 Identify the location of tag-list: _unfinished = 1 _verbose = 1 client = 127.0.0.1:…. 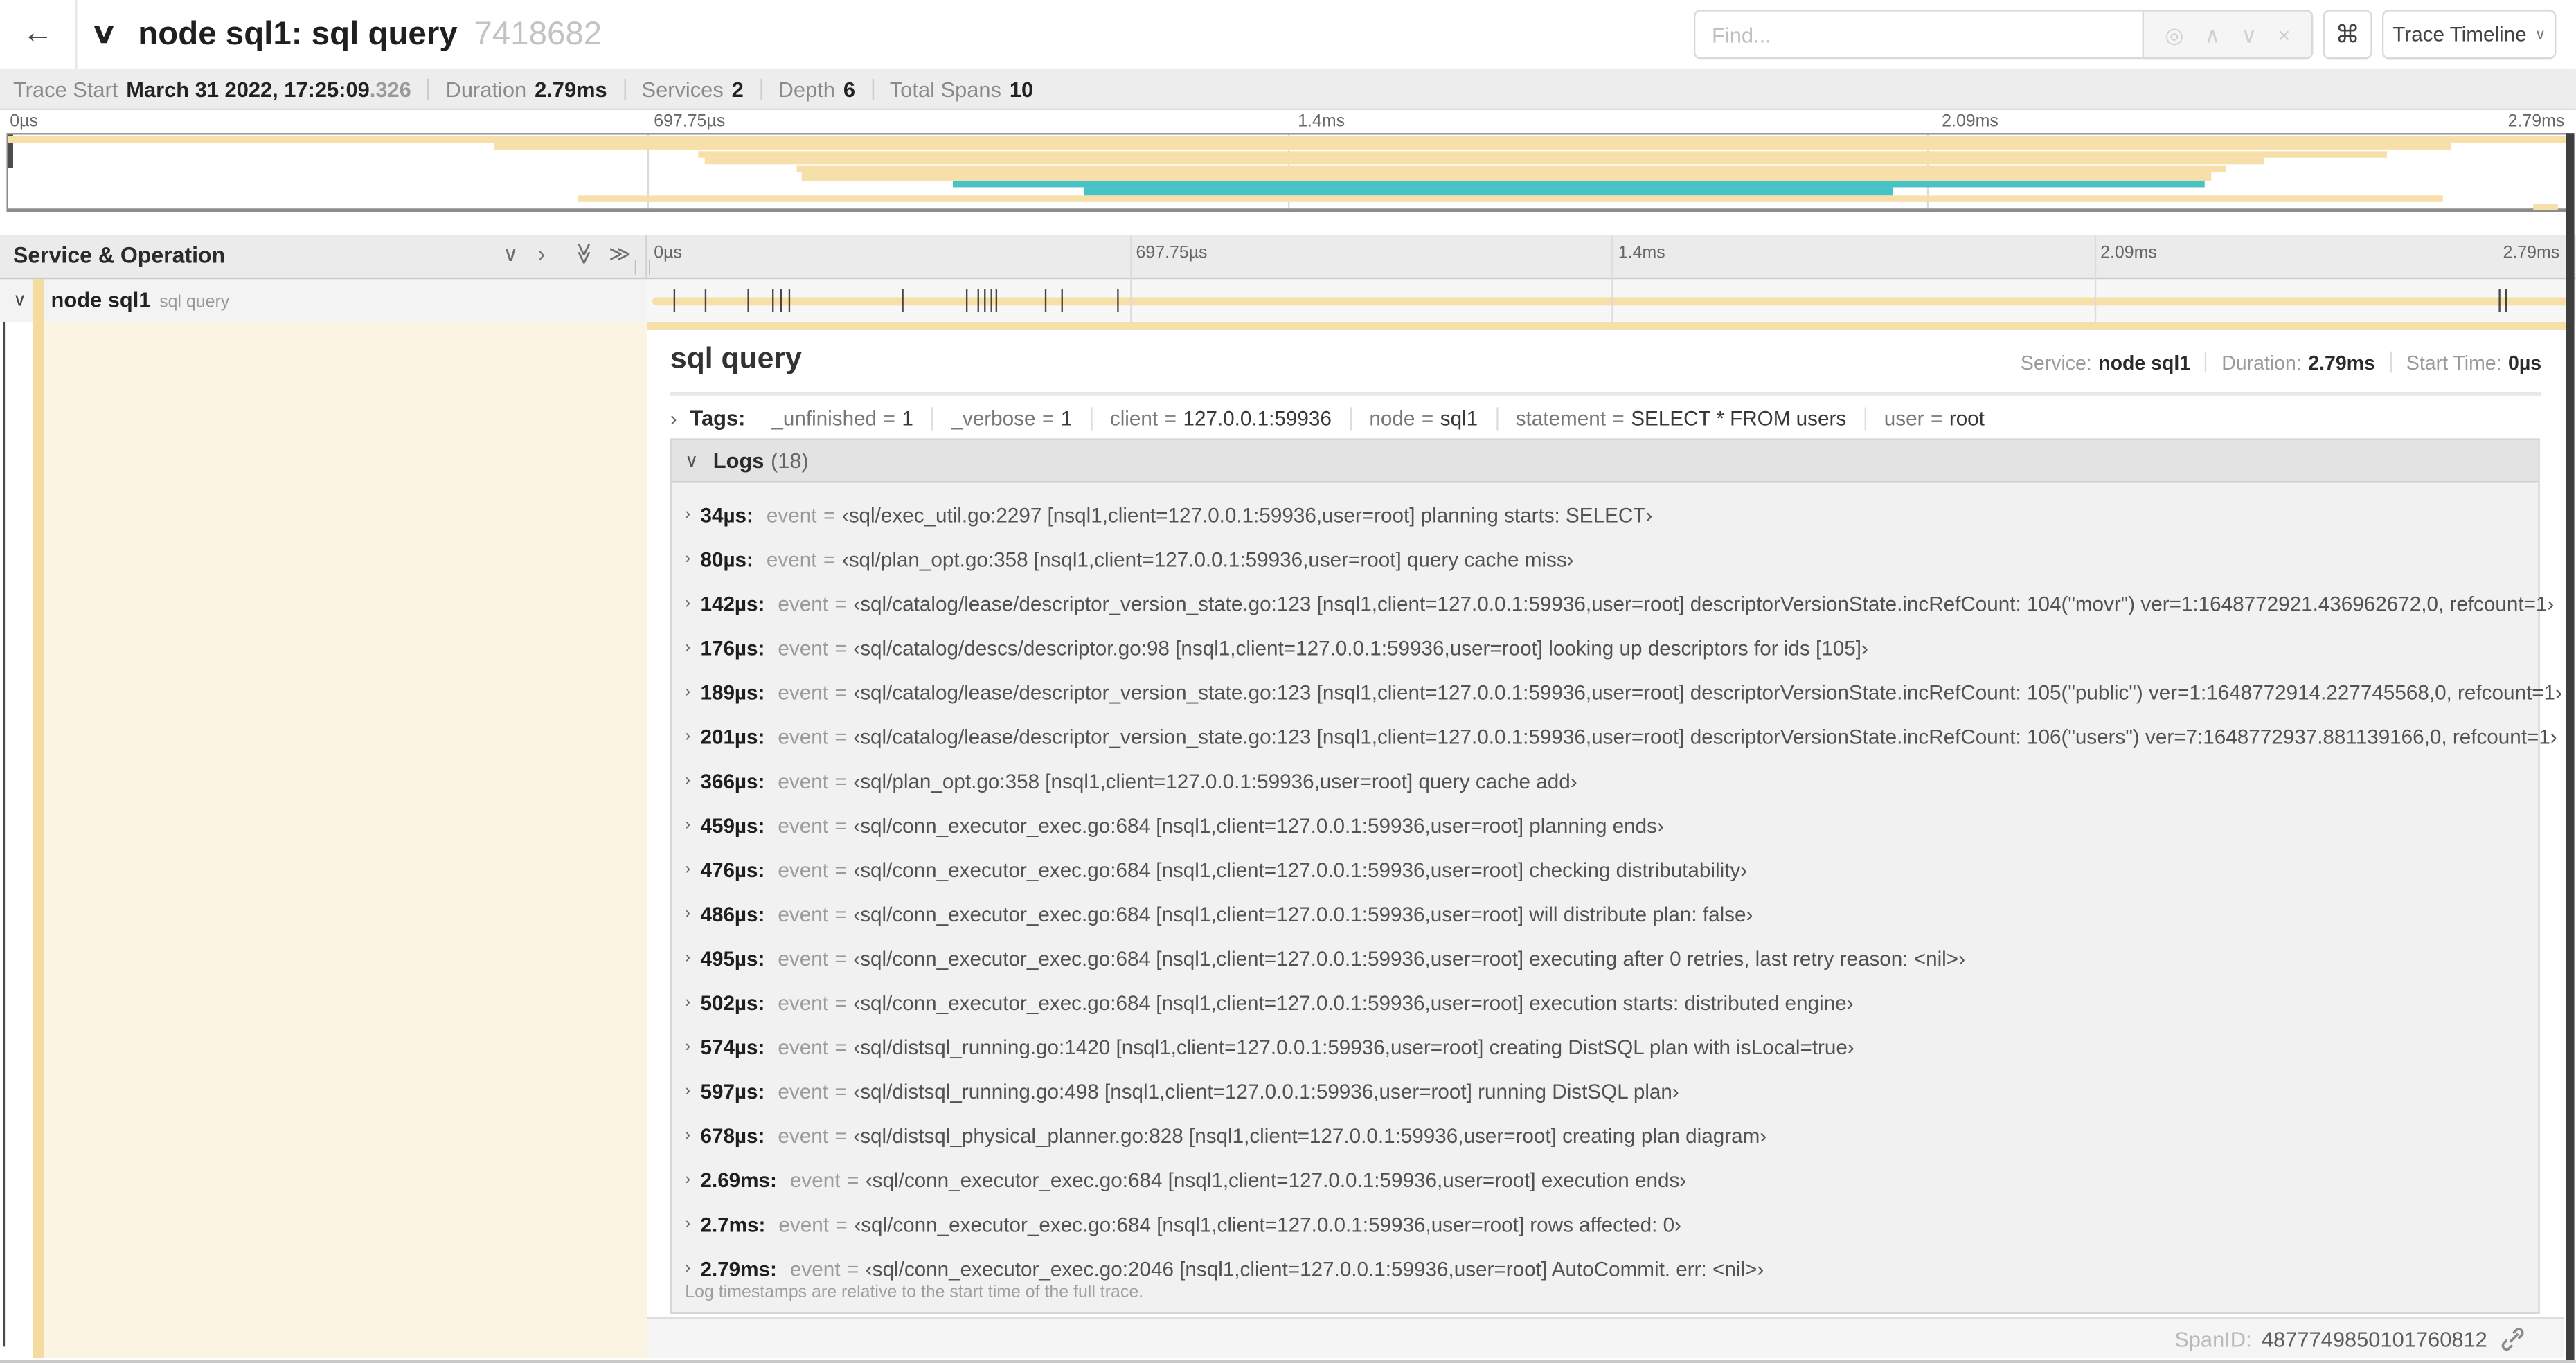
(1378, 418).